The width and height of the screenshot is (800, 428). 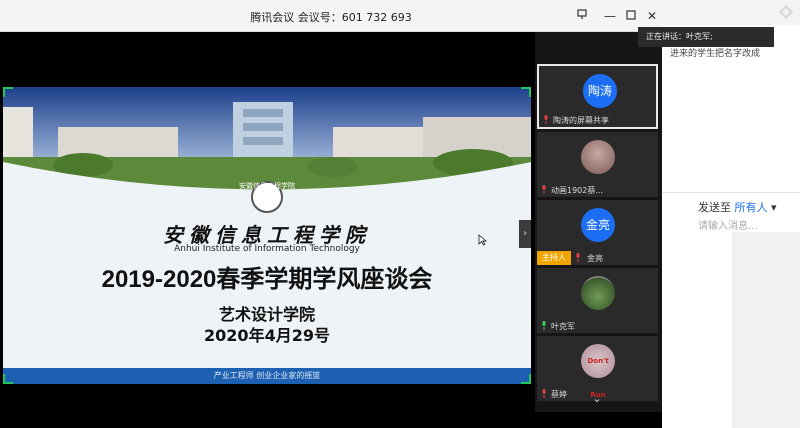 I want to click on collapse-panel-button: ›, so click(x=525, y=234).